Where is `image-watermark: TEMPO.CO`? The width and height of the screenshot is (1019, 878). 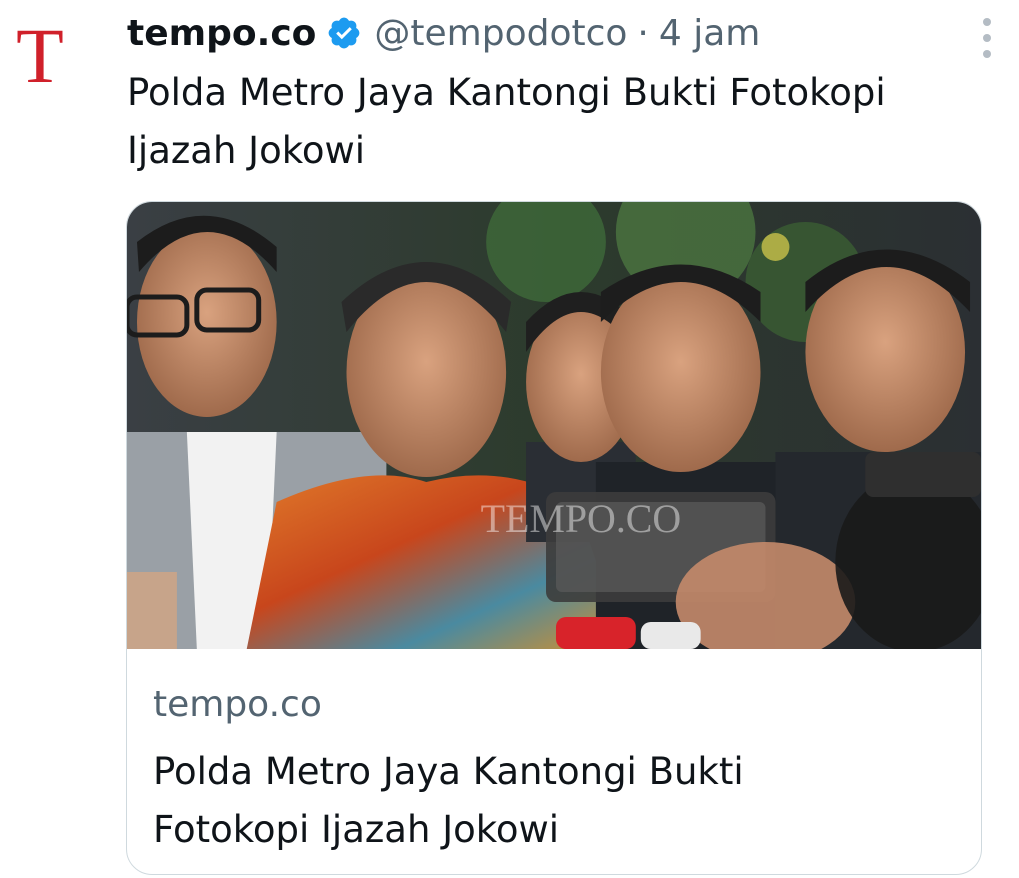
image-watermark: TEMPO.CO is located at coordinates (581, 518).